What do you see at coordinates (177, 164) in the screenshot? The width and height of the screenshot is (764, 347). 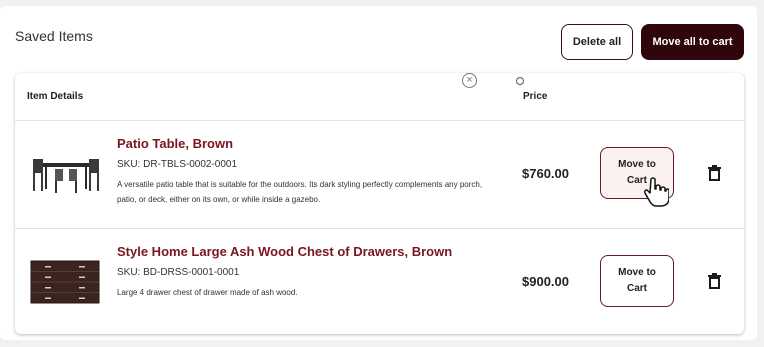 I see `product-sku: SKU: DR-TBLS-0002-0001` at bounding box center [177, 164].